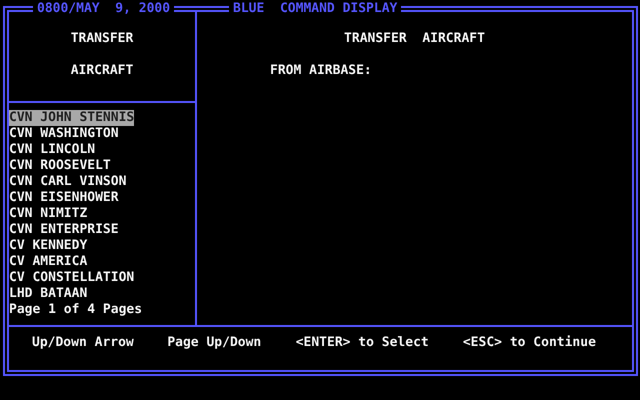  I want to click on ship-list-item: CVN JOHN STENNIS, so click(71, 118).